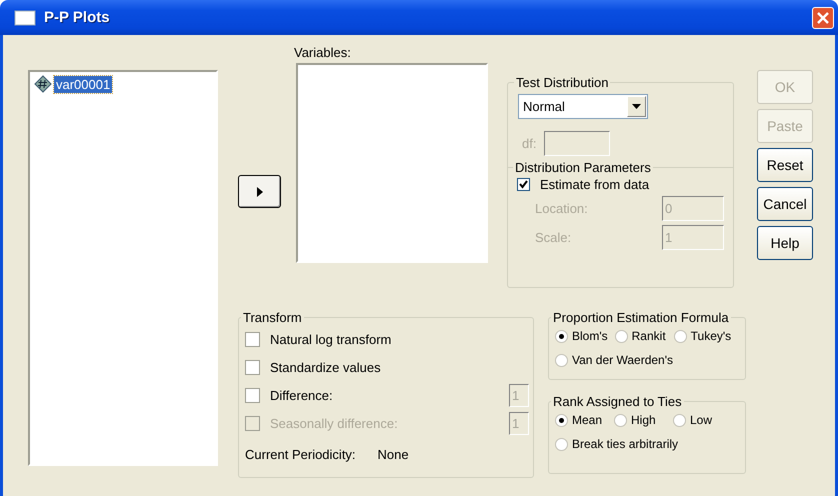  Describe the element at coordinates (83, 84) in the screenshot. I see `variable-item: var00001` at that location.